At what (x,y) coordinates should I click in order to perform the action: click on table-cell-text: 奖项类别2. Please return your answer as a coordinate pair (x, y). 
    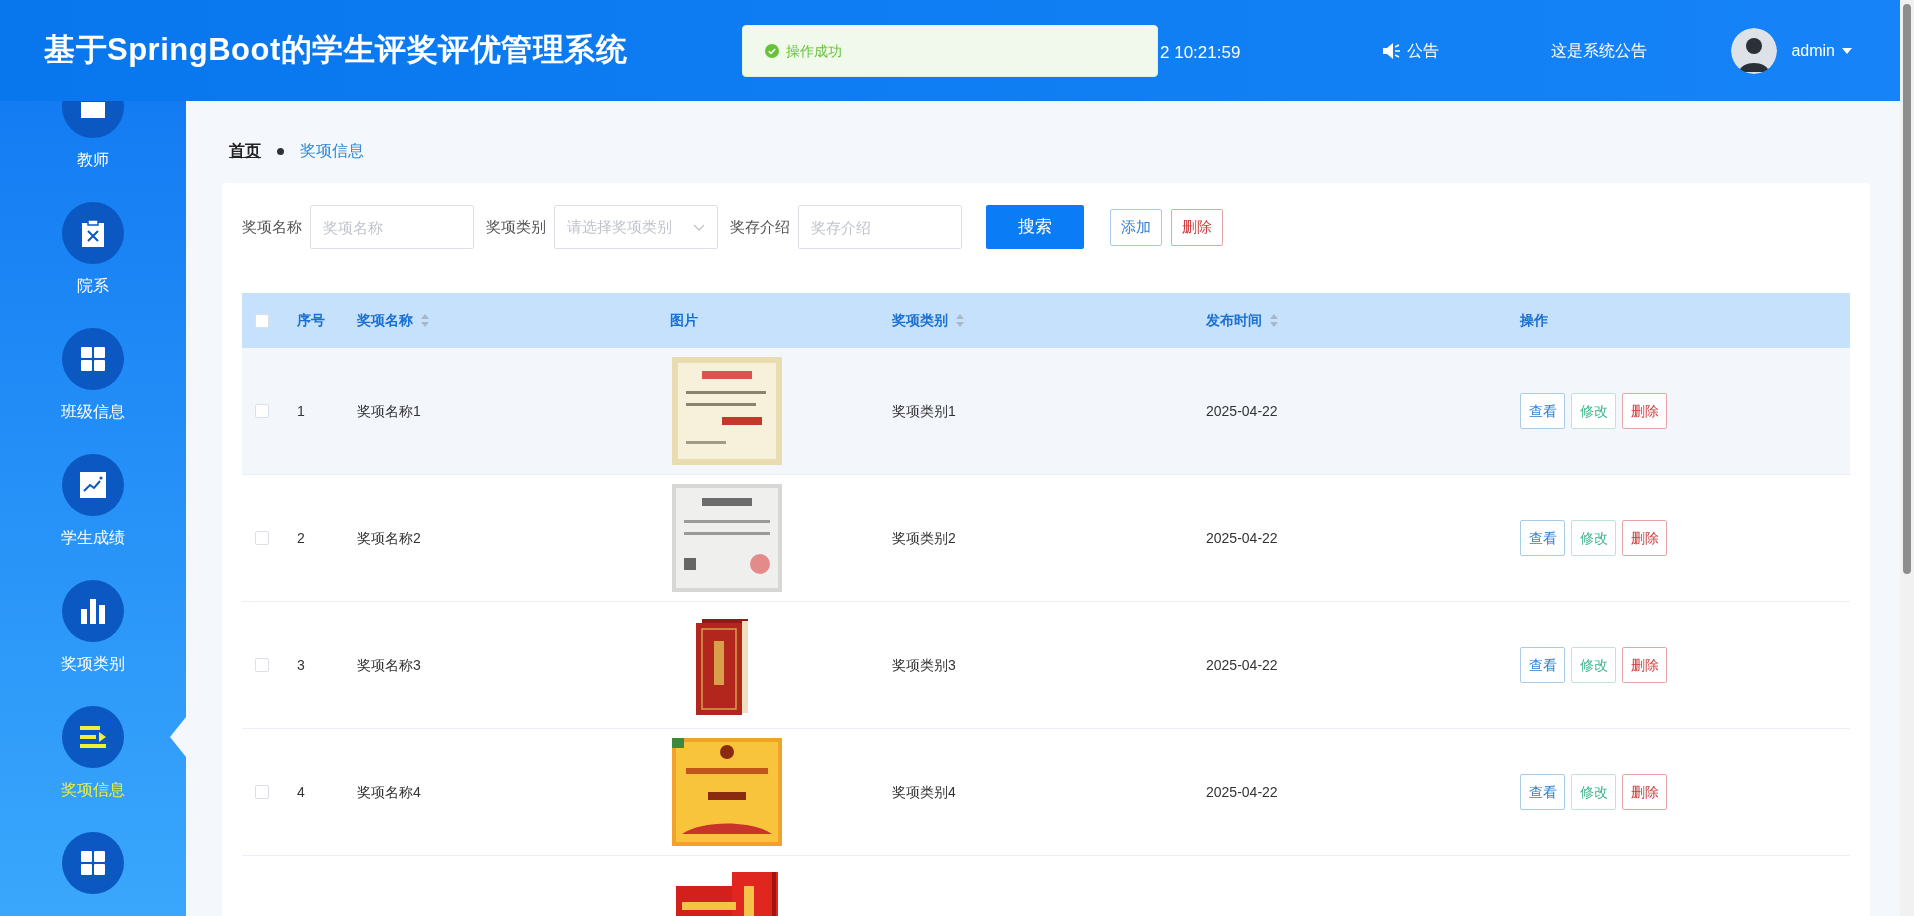
    Looking at the image, I should click on (924, 538).